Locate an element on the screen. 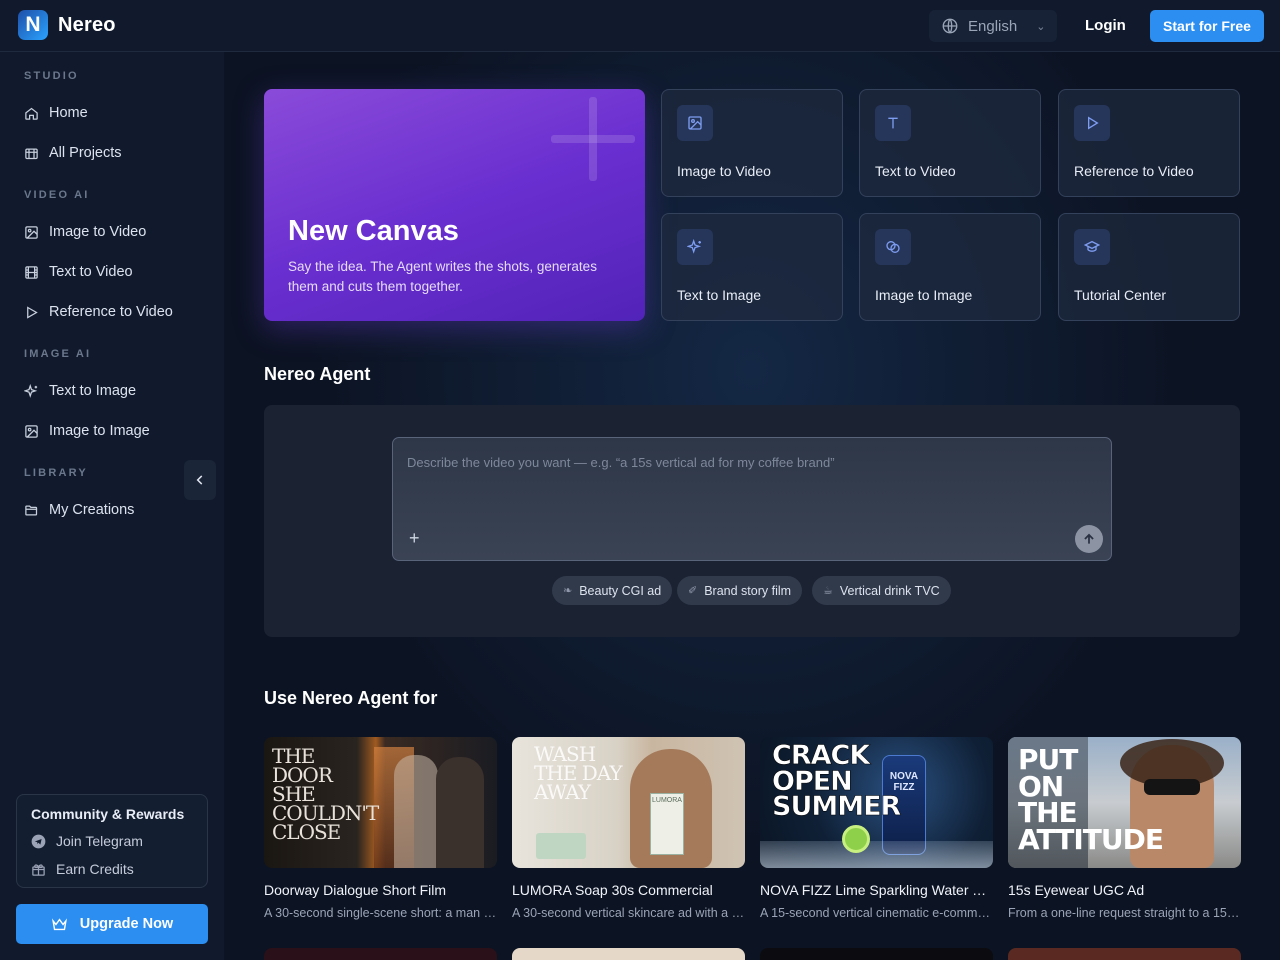  sidebar-item-reference-to-video: Reference to Video is located at coordinates (98, 312).